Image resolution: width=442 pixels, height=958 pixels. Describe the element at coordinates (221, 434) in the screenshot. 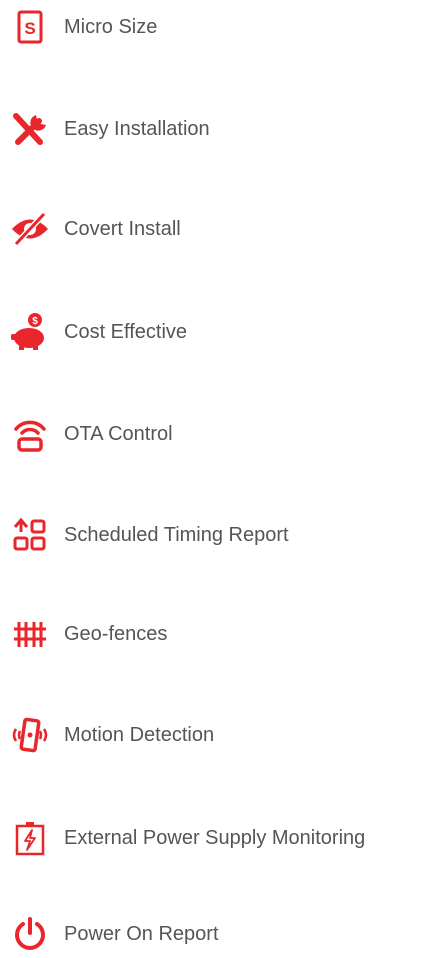

I see `feature-item-ota-control: OTA Control` at that location.